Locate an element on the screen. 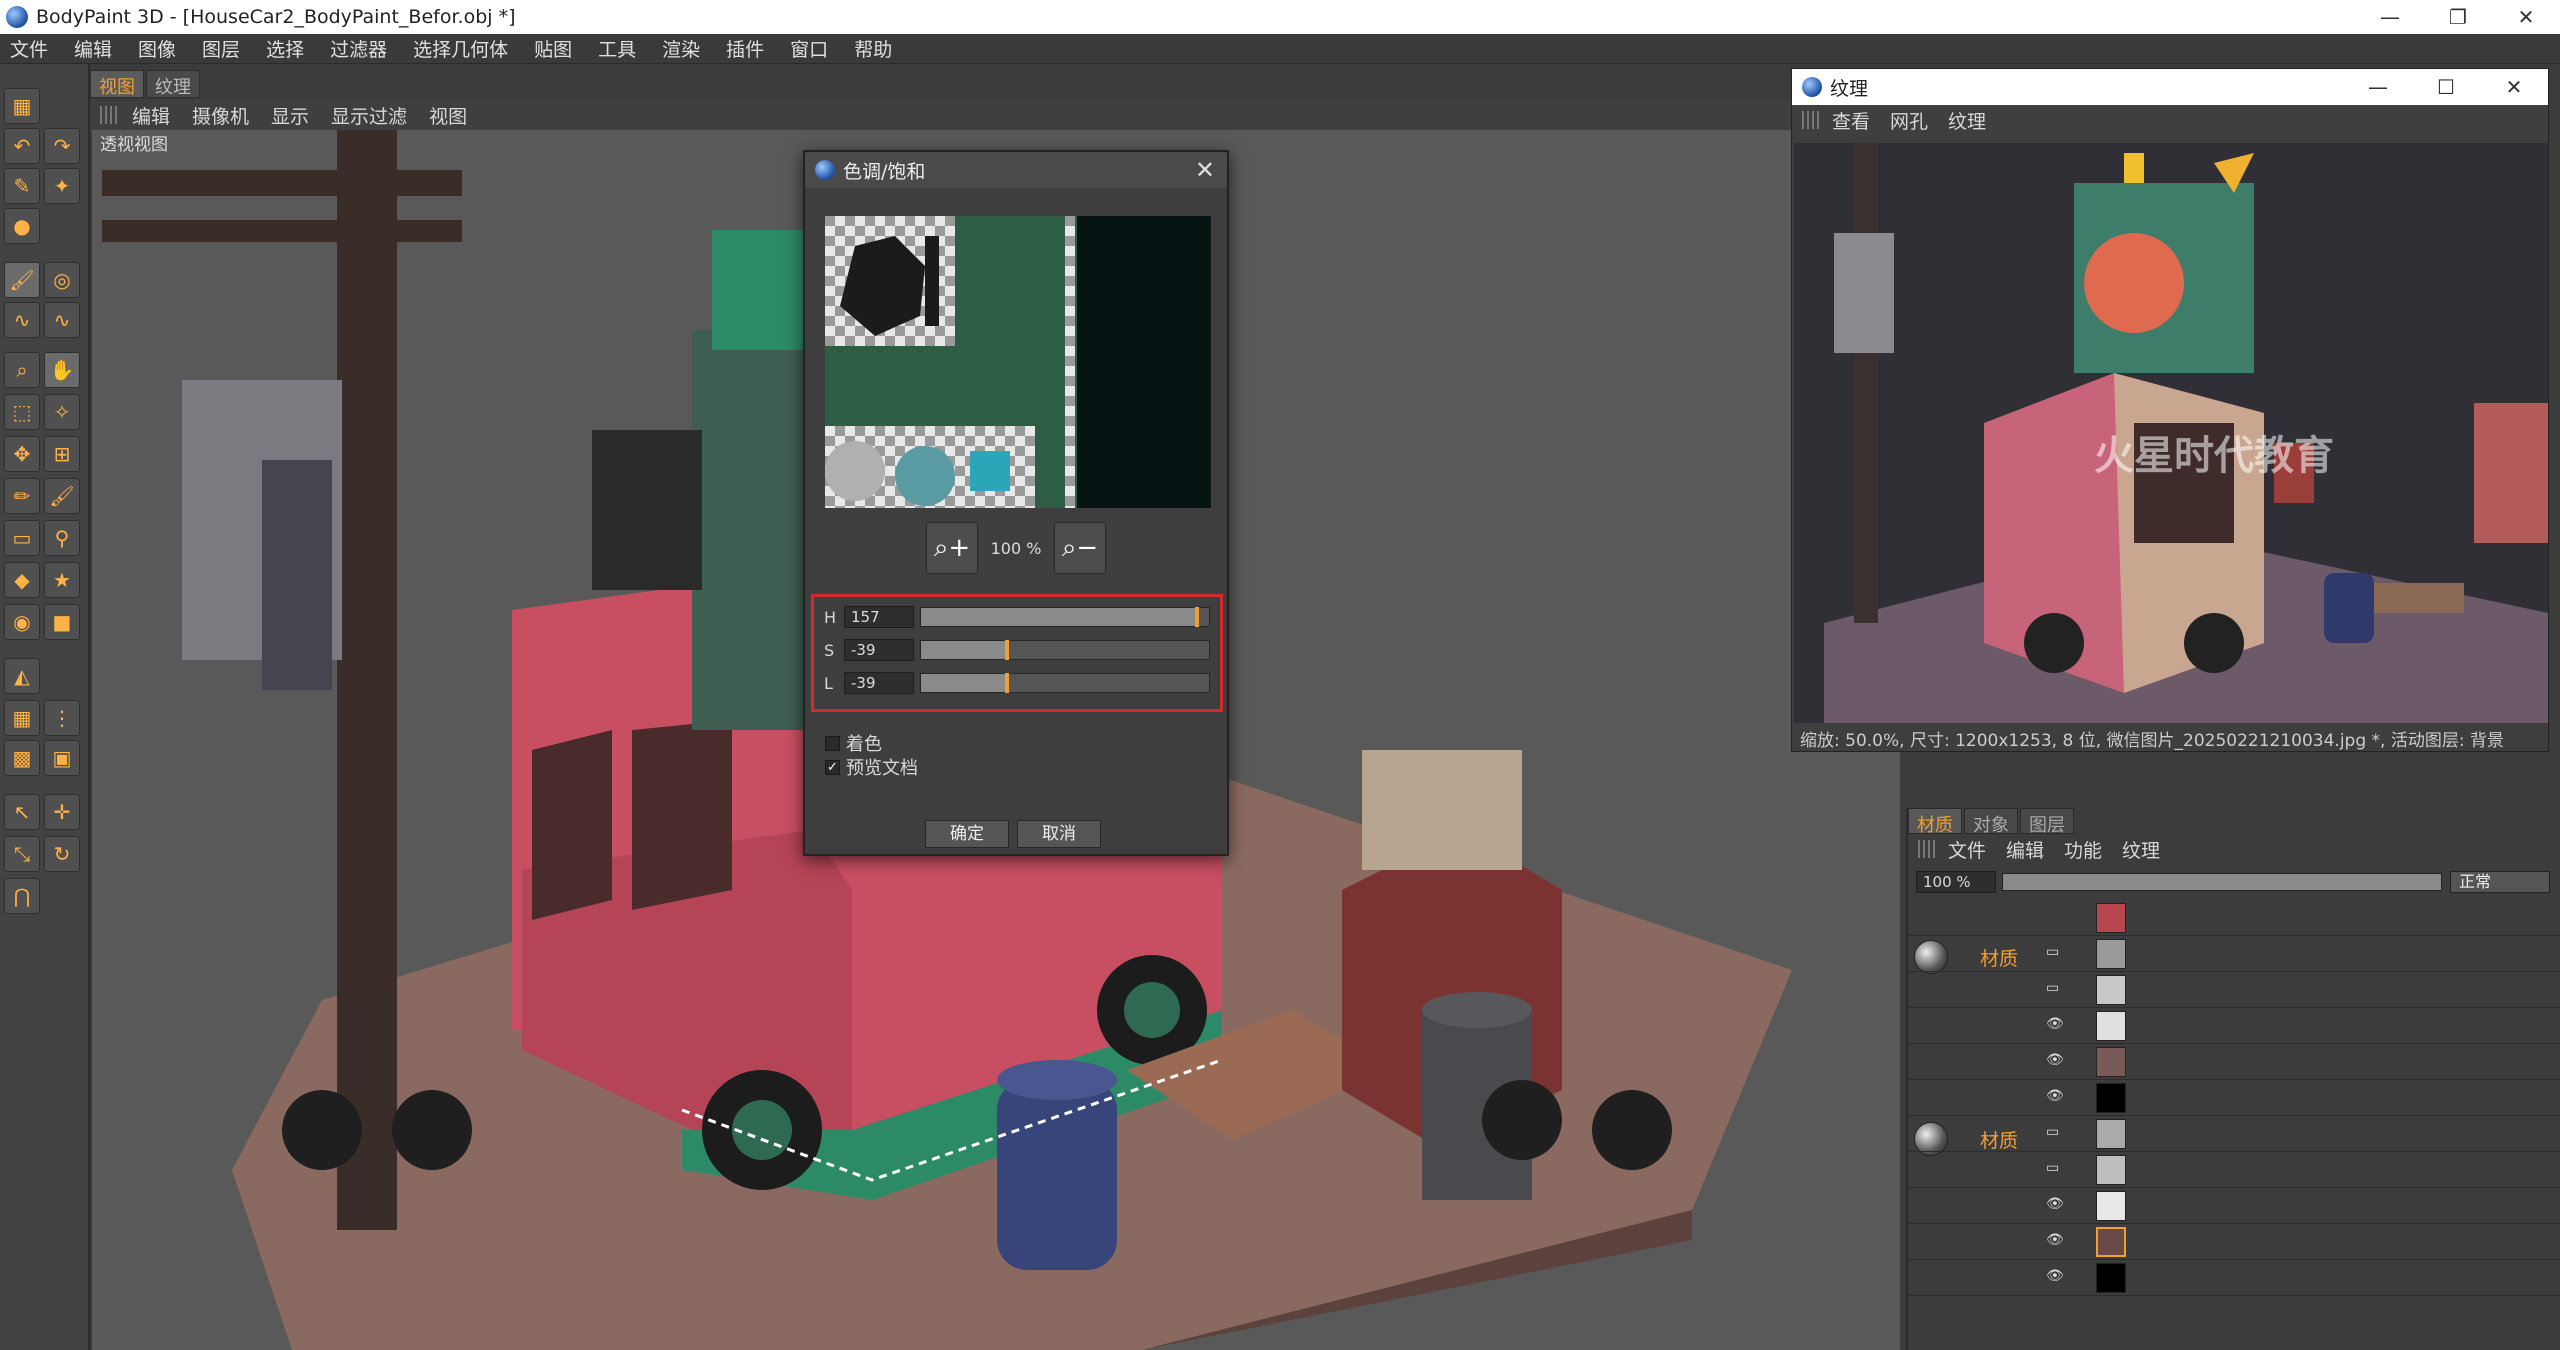 The width and height of the screenshot is (2560, 1350). grid-select-icon: ⋮ is located at coordinates (62, 718).